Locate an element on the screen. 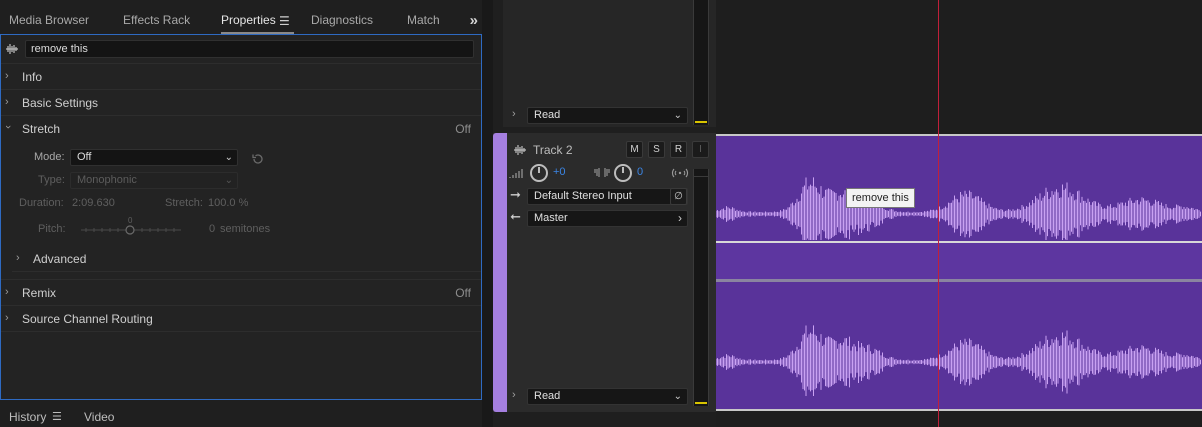  section-remix-label: Remix is located at coordinates (39, 293).